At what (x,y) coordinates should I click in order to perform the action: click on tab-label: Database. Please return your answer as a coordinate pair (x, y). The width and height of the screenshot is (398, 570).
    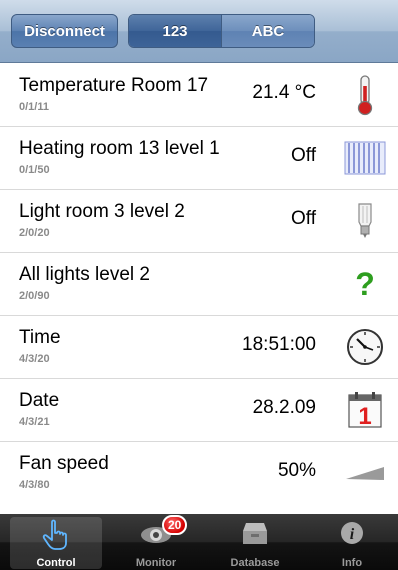
    Looking at the image, I should click on (255, 563).